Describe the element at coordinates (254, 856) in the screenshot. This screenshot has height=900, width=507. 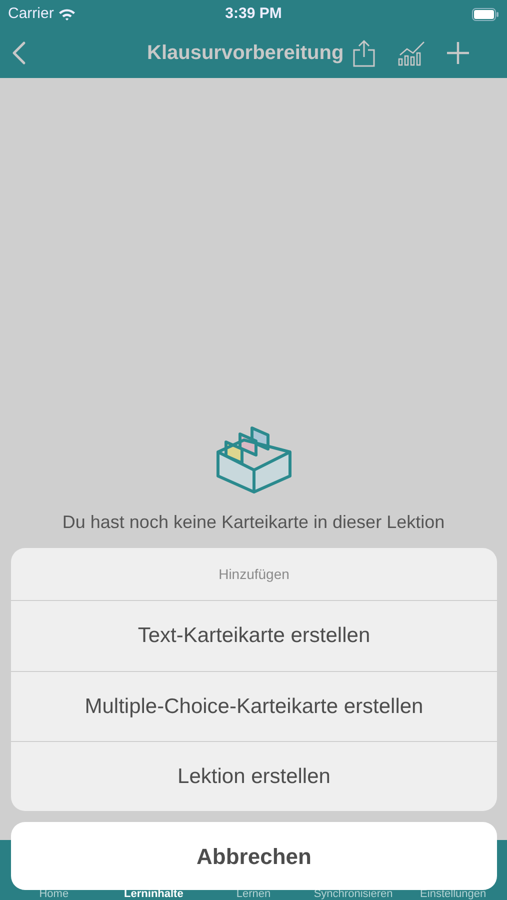
I see `cancel-button: Abbrechen` at that location.